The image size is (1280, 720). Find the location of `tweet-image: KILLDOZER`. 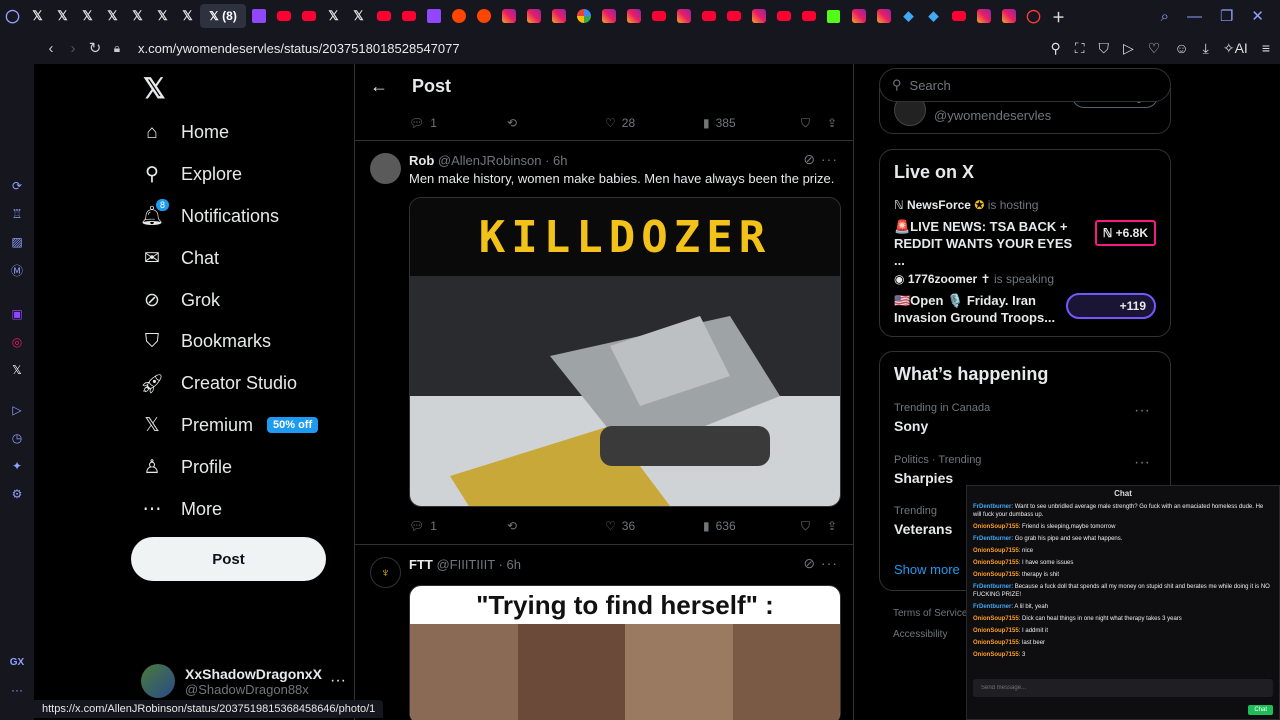

tweet-image: KILLDOZER is located at coordinates (625, 352).